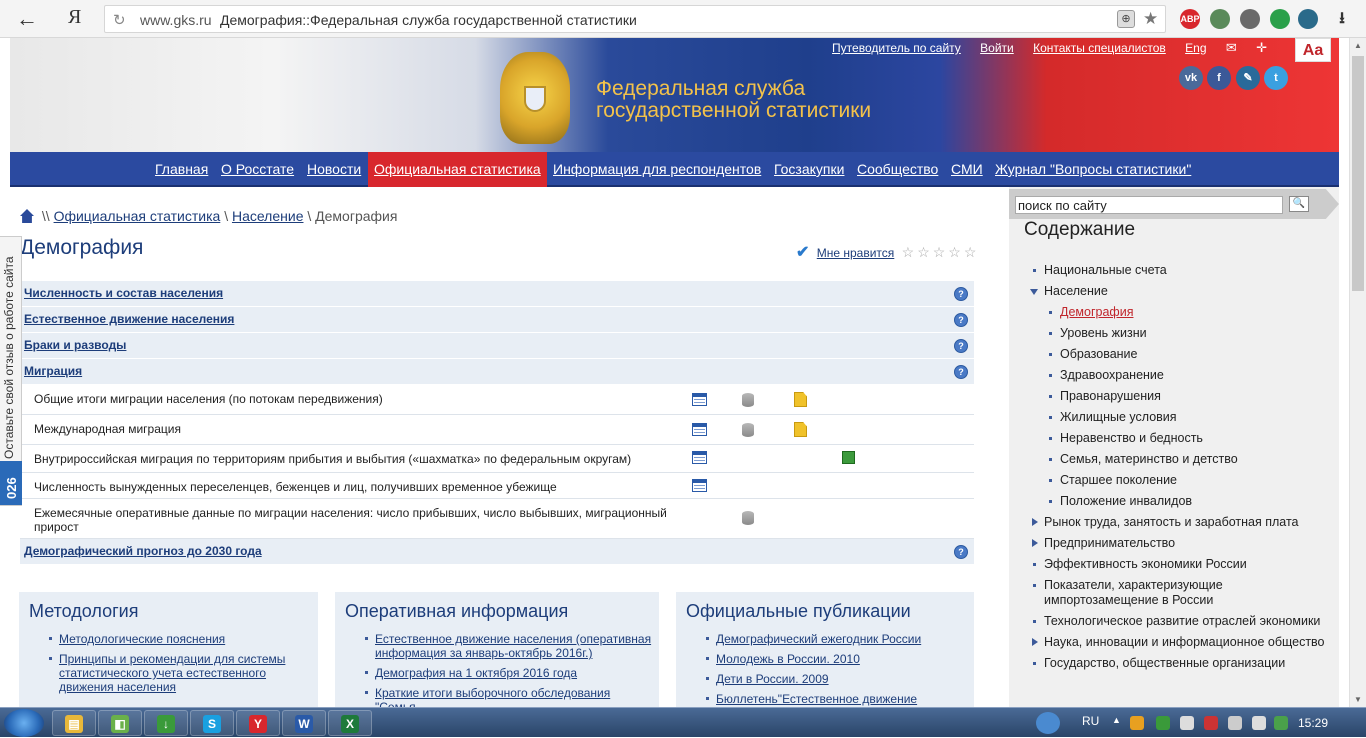 The width and height of the screenshot is (1366, 738). I want to click on box-link: Демографический ежегодник России, so click(818, 639).